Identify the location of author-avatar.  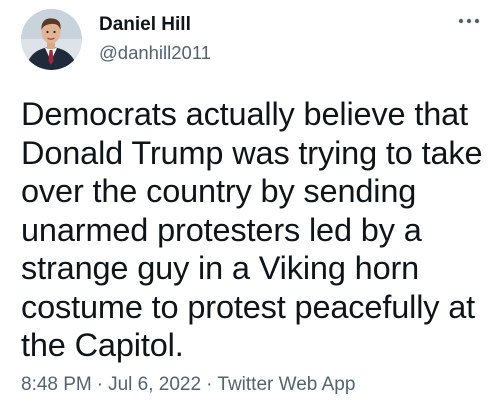
(51, 39).